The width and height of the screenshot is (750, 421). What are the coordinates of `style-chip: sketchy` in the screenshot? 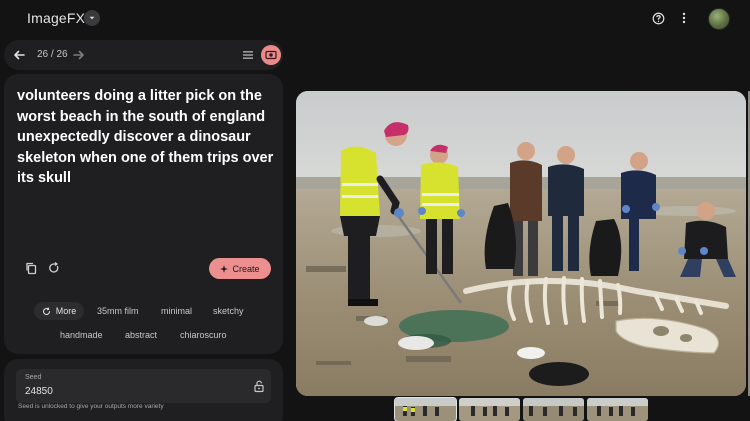 It's located at (228, 311).